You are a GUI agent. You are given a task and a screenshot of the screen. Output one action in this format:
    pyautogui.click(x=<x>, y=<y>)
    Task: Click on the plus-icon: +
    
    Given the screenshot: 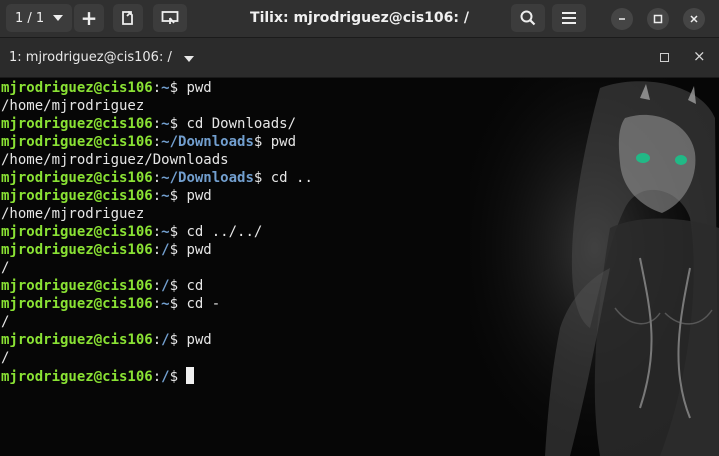 What is the action you would take?
    pyautogui.click(x=89, y=18)
    